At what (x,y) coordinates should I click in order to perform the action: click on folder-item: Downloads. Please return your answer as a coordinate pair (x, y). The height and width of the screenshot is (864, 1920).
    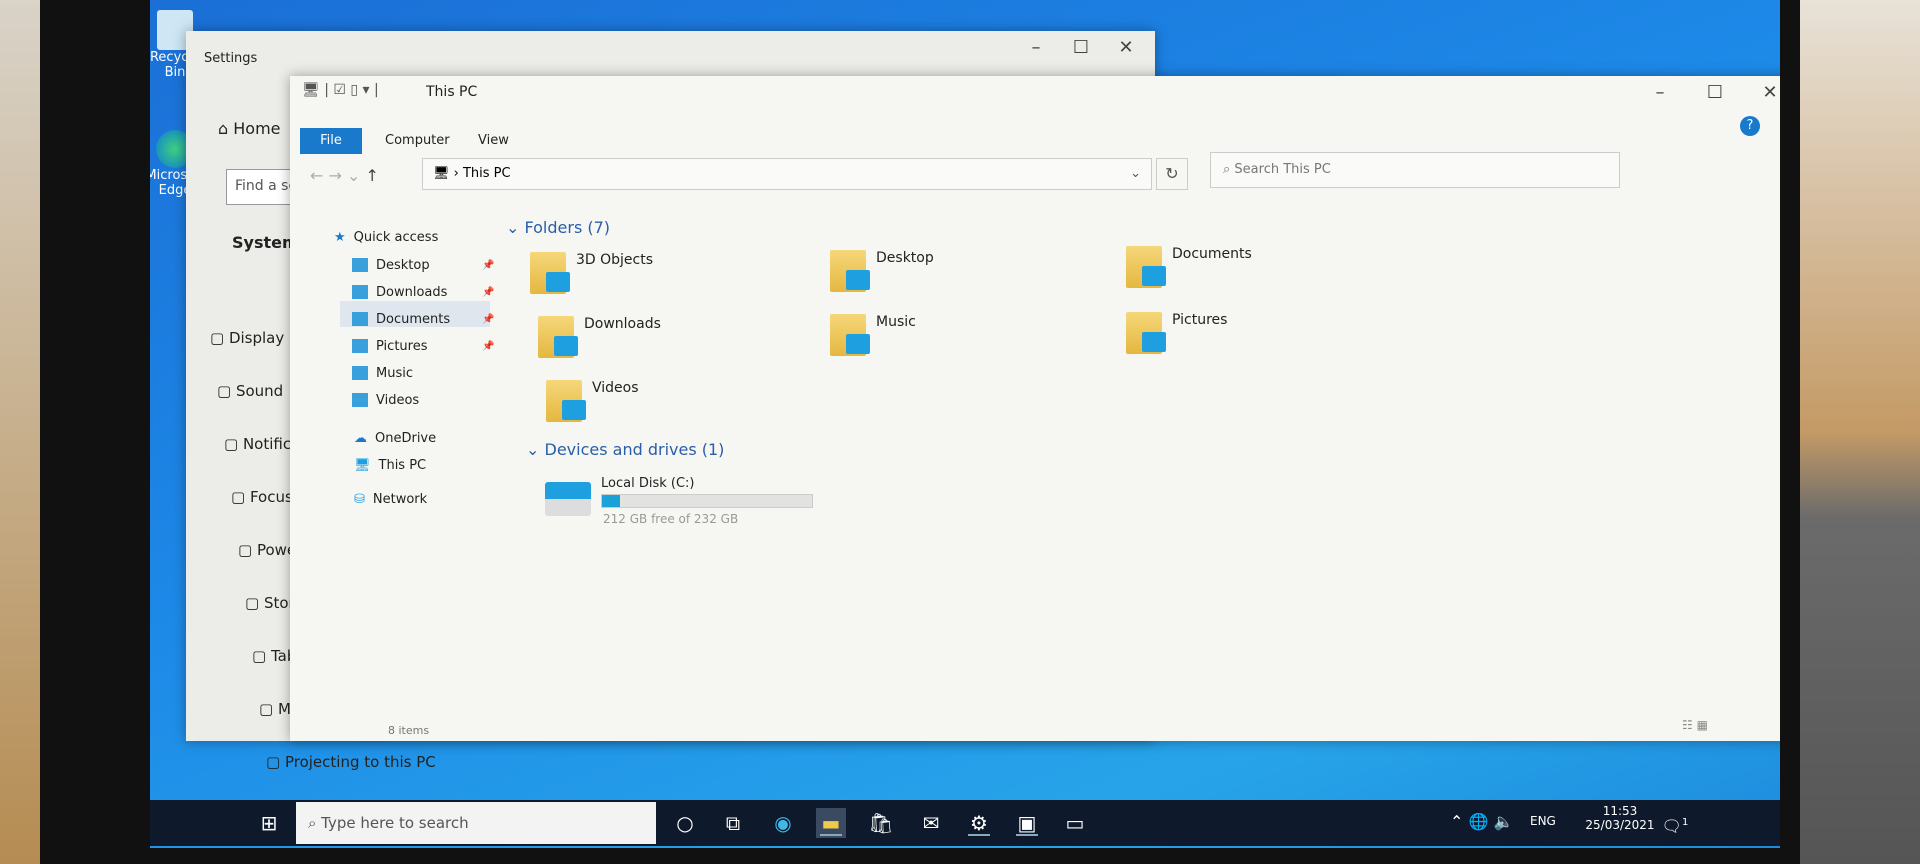
    Looking at the image, I should click on (599, 337).